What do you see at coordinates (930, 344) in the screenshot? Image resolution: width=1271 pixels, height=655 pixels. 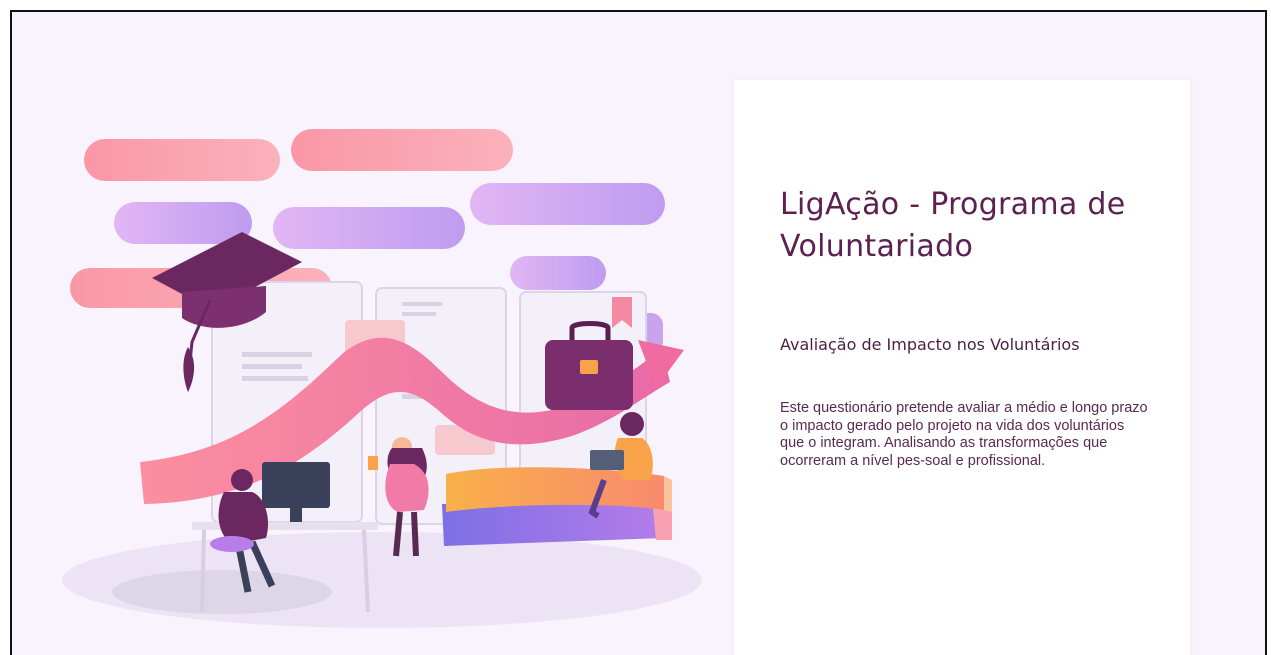 I see `page-subtitle: Avaliação de Impacto nos Voluntários` at bounding box center [930, 344].